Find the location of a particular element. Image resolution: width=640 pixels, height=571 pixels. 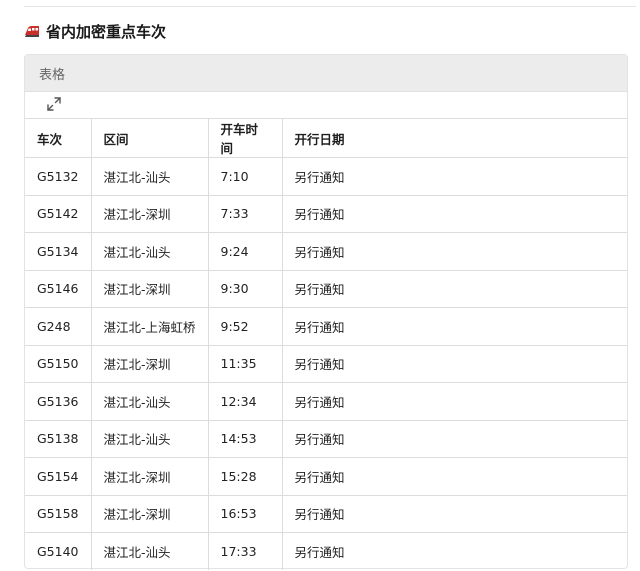

table-row: G5158 湛江北-深圳 16:53 另行通知 is located at coordinates (326, 513).